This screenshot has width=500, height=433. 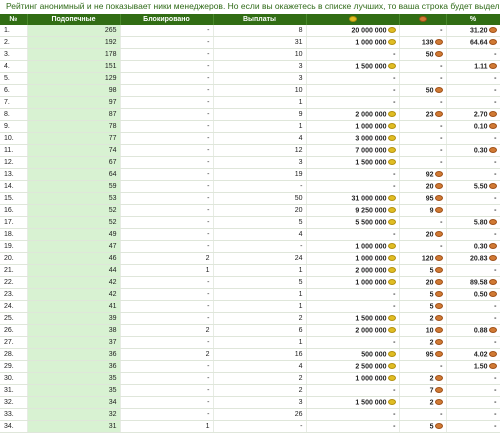 I want to click on copper-cell-value: 92, so click(x=429, y=175).